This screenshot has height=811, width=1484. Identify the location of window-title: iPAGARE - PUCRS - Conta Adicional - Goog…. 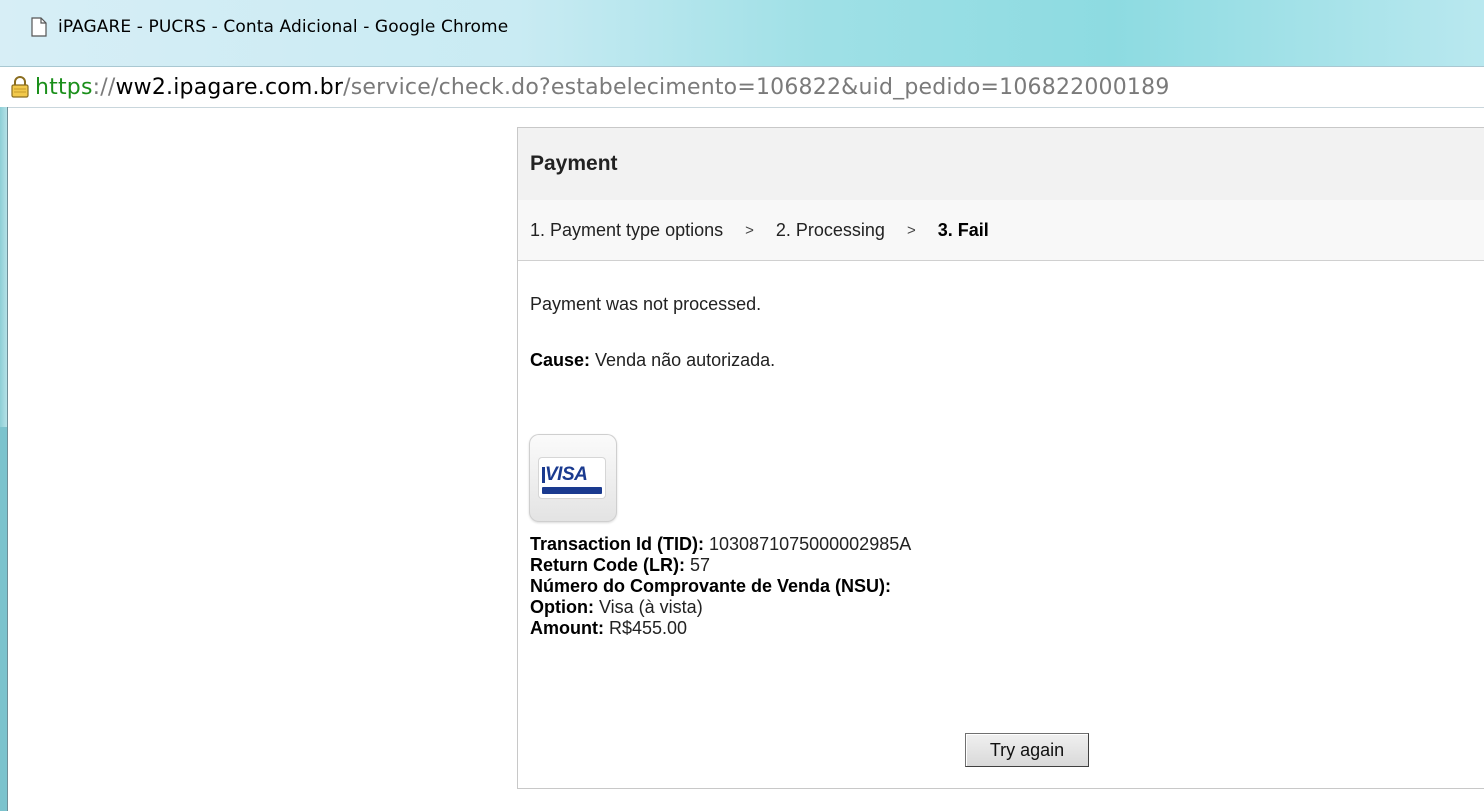
(283, 27).